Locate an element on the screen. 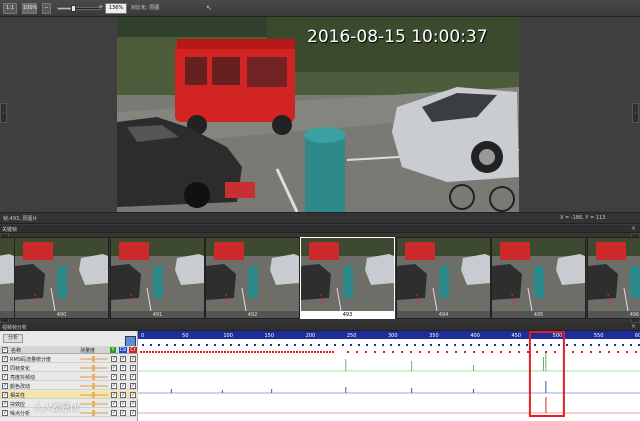 The width and height of the screenshot is (640, 421). contrast-mode-label: 对比化: 原图 is located at coordinates (145, 8).